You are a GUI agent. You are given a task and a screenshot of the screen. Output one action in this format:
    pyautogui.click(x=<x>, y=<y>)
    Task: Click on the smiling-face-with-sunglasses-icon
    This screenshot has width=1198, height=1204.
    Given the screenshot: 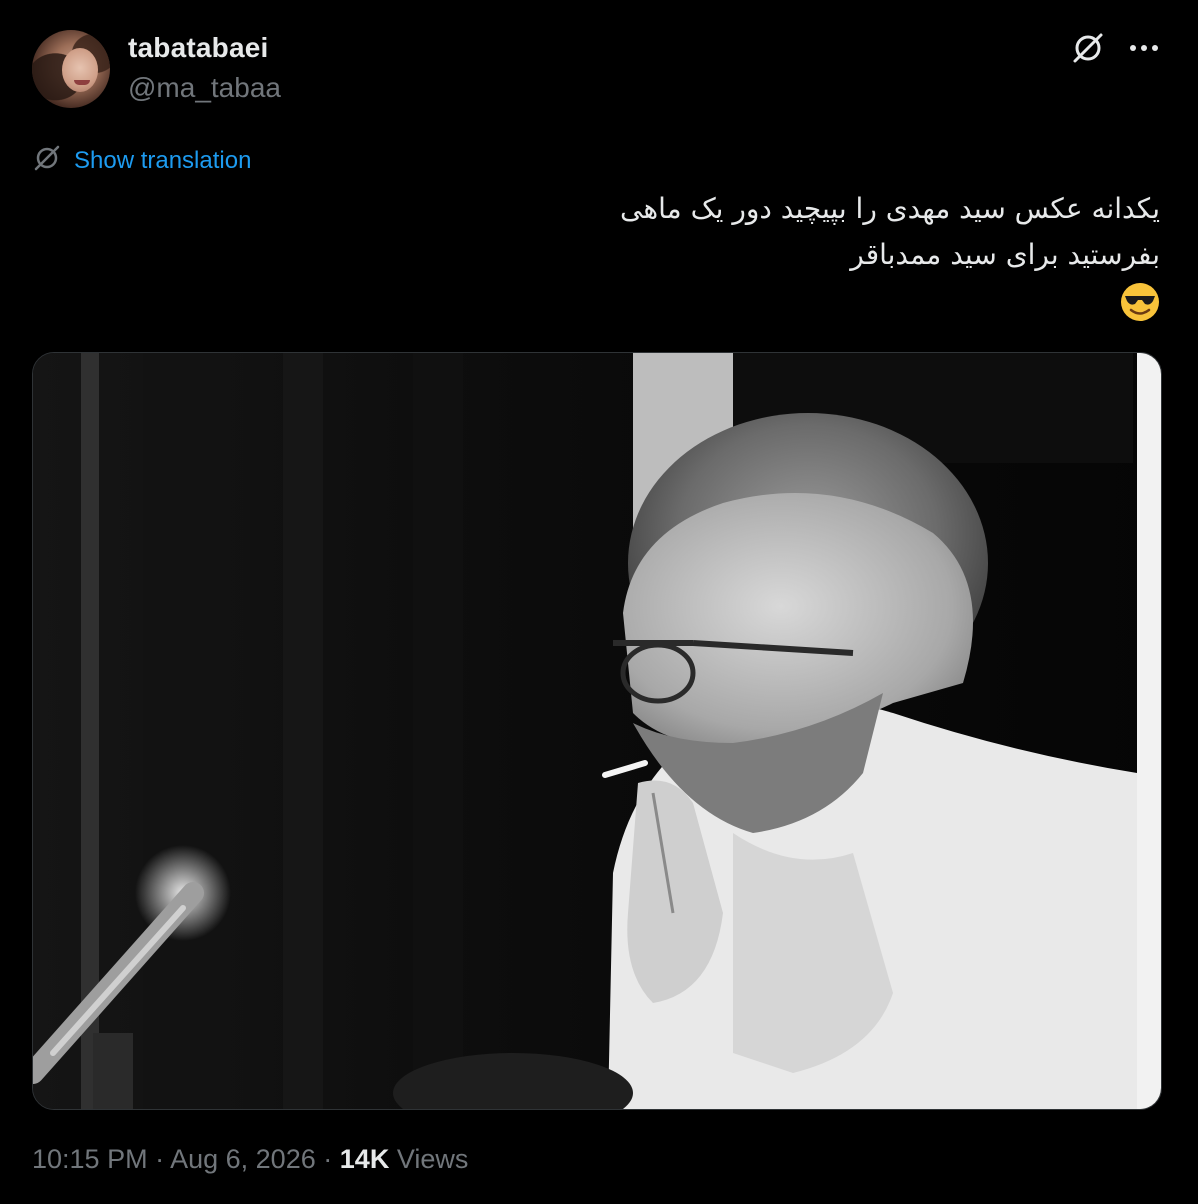 What is the action you would take?
    pyautogui.click(x=1140, y=302)
    